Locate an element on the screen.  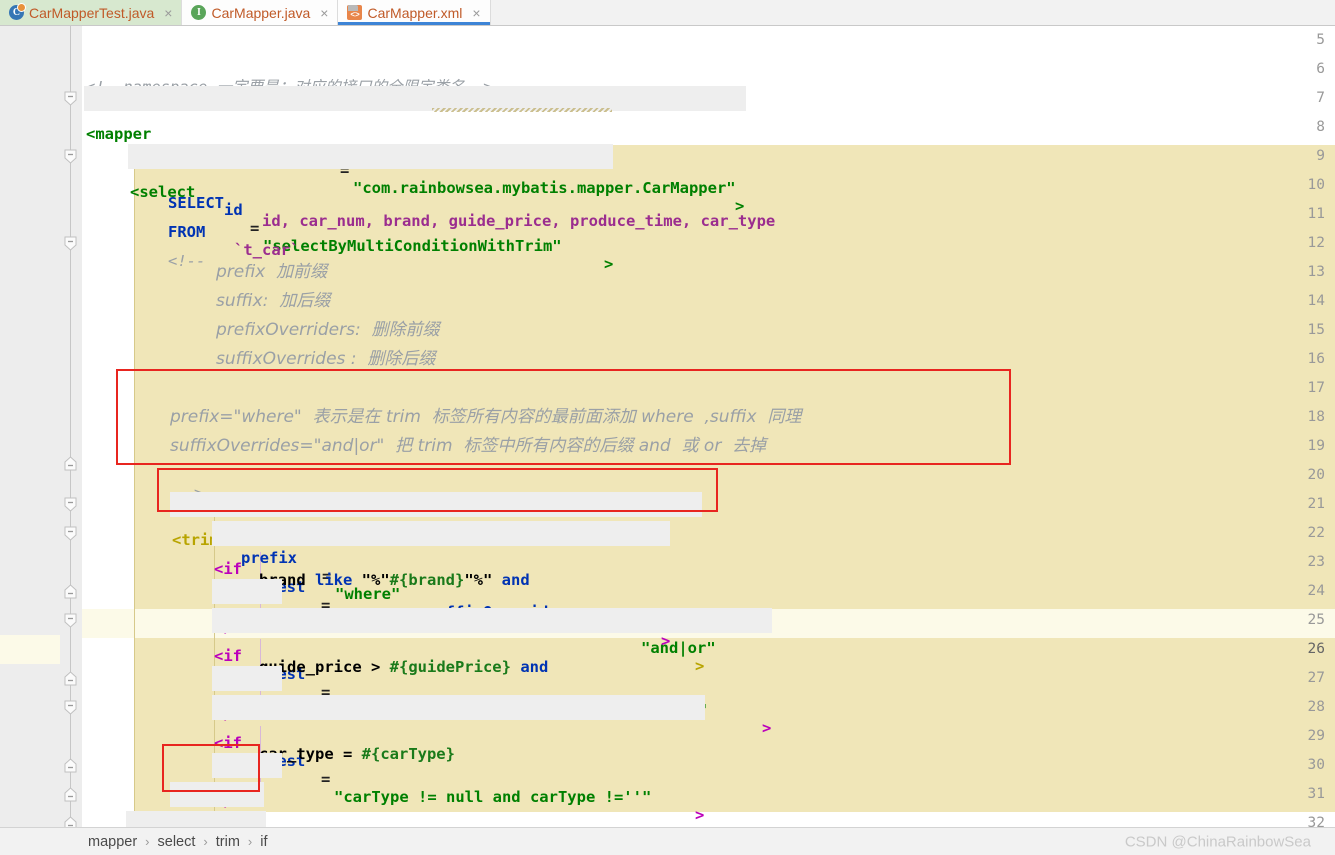
line-number: 17 is located at coordinates (1316, 388).